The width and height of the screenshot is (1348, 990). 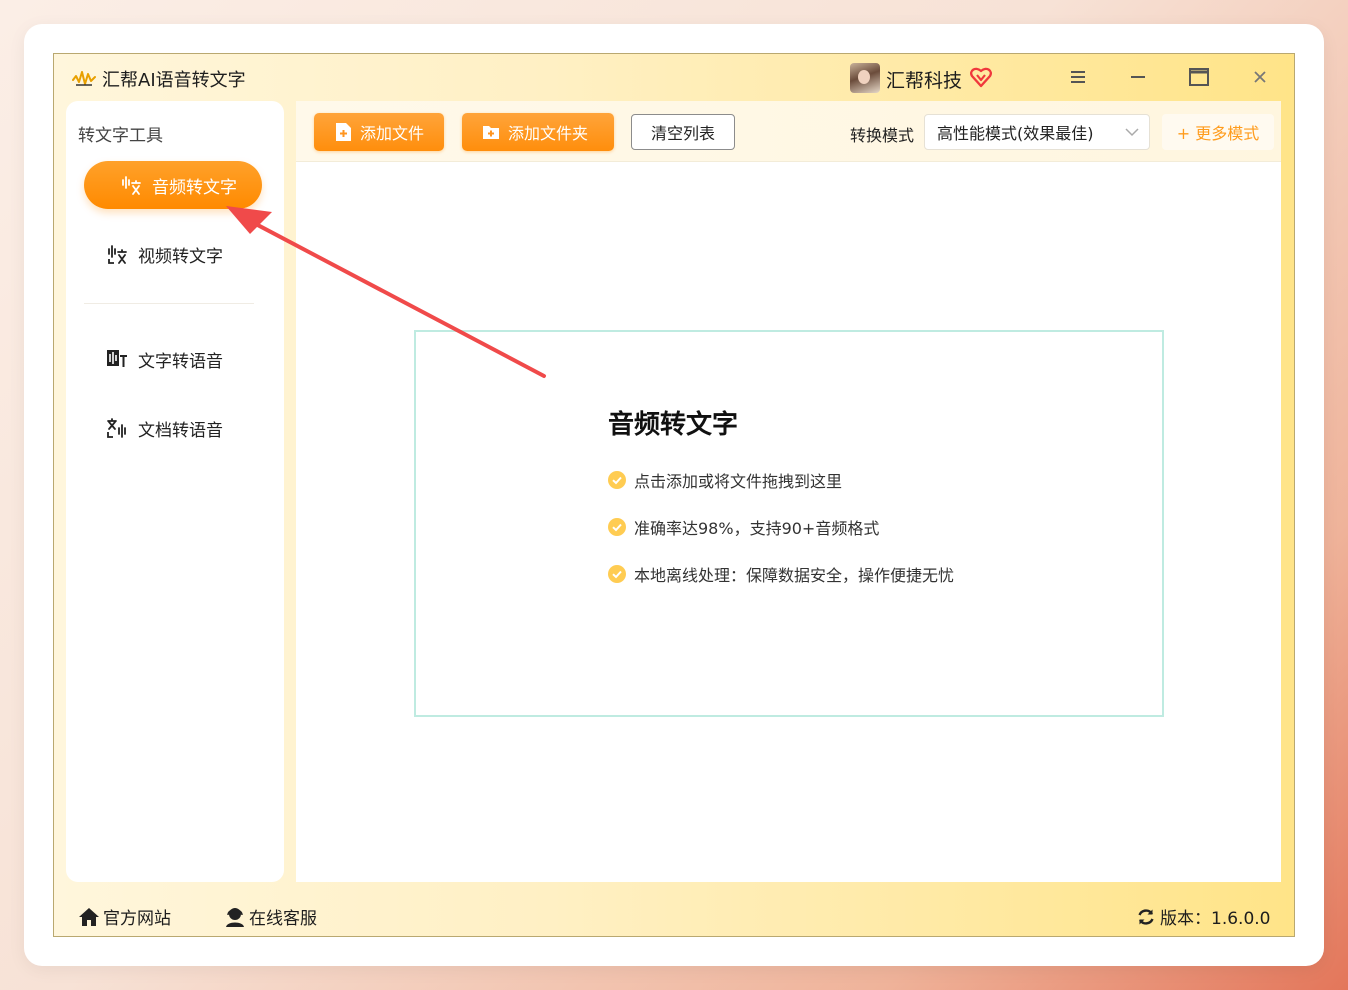 I want to click on hamburger-menu-icon, so click(x=1078, y=77).